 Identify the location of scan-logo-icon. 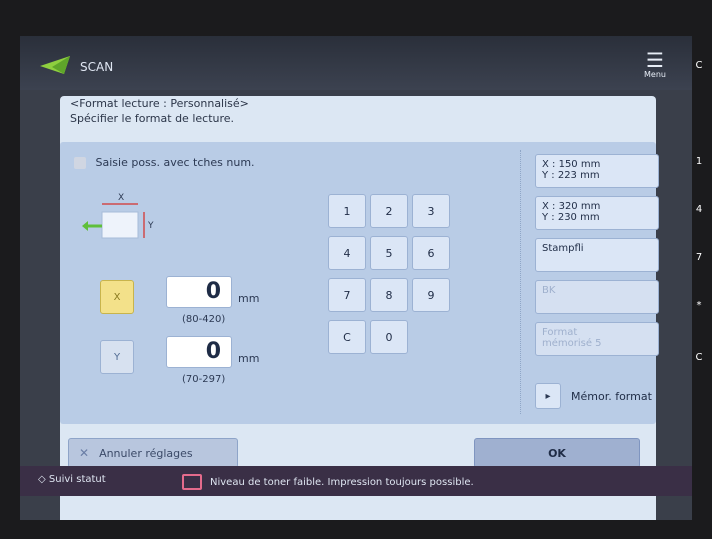
(55, 65).